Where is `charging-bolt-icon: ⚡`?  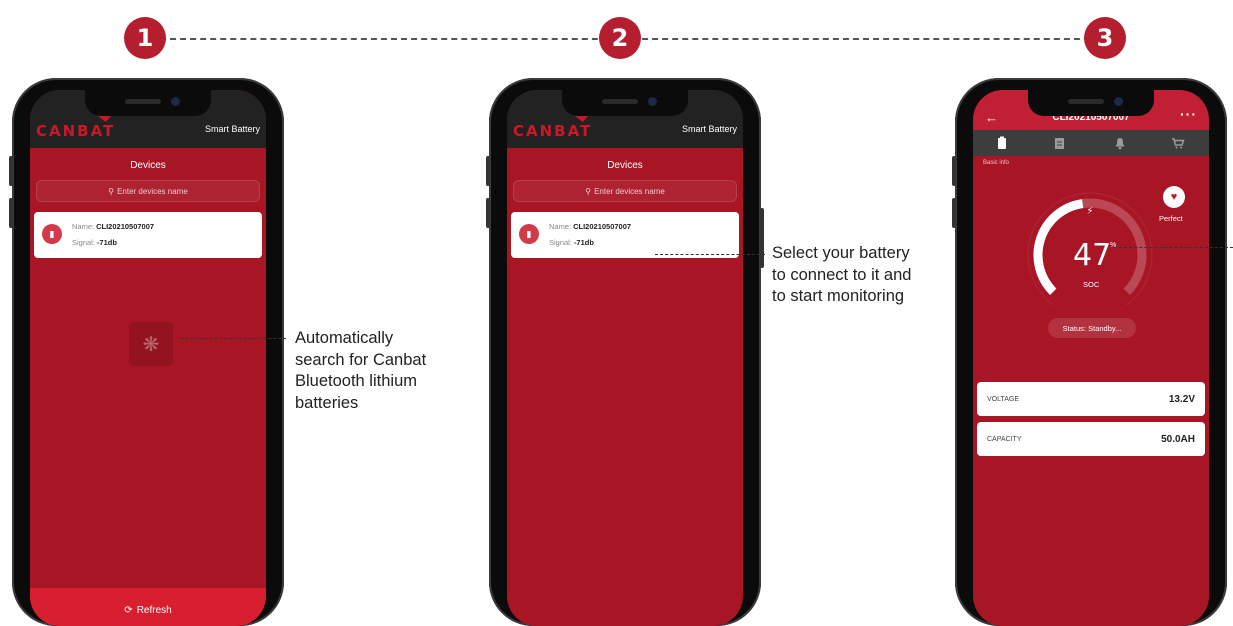 charging-bolt-icon: ⚡ is located at coordinates (1089, 211).